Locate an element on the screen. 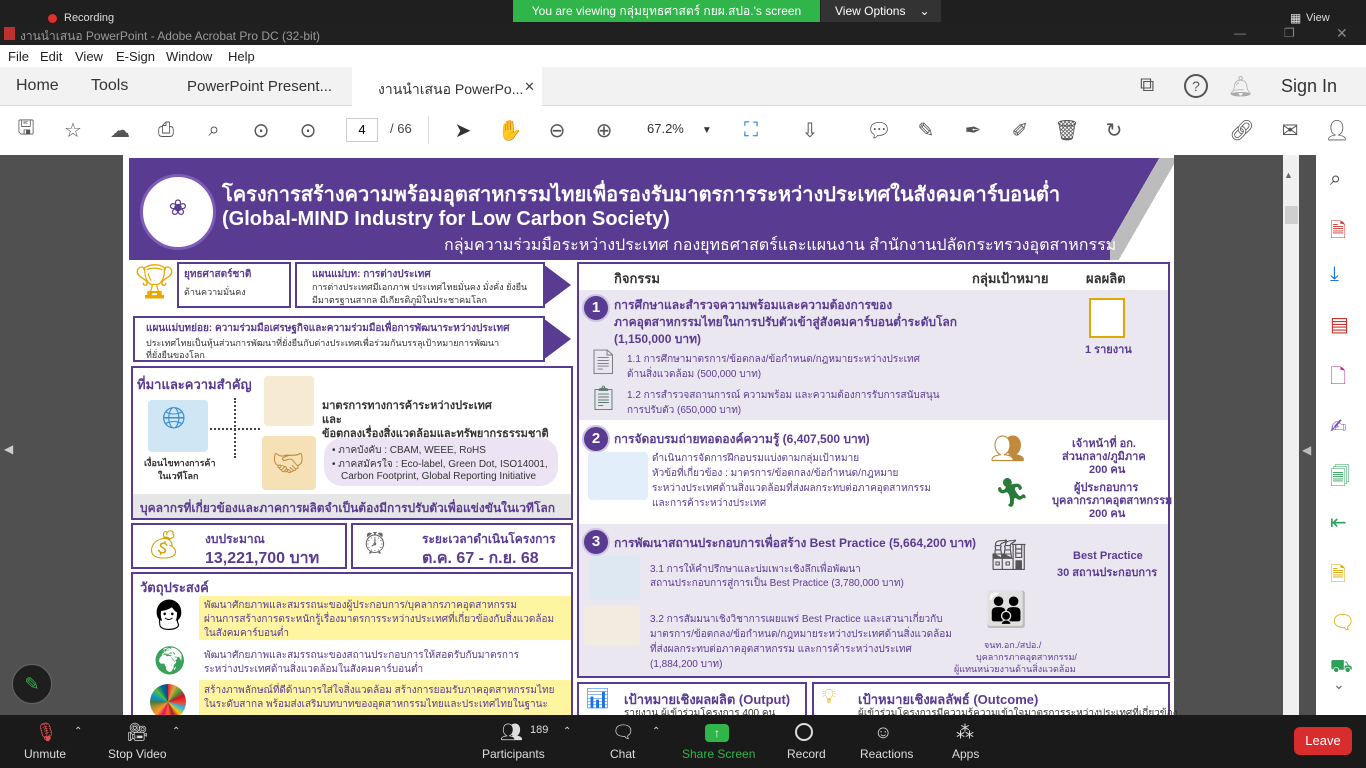  apps-icon: ⁂ is located at coordinates (965, 732).